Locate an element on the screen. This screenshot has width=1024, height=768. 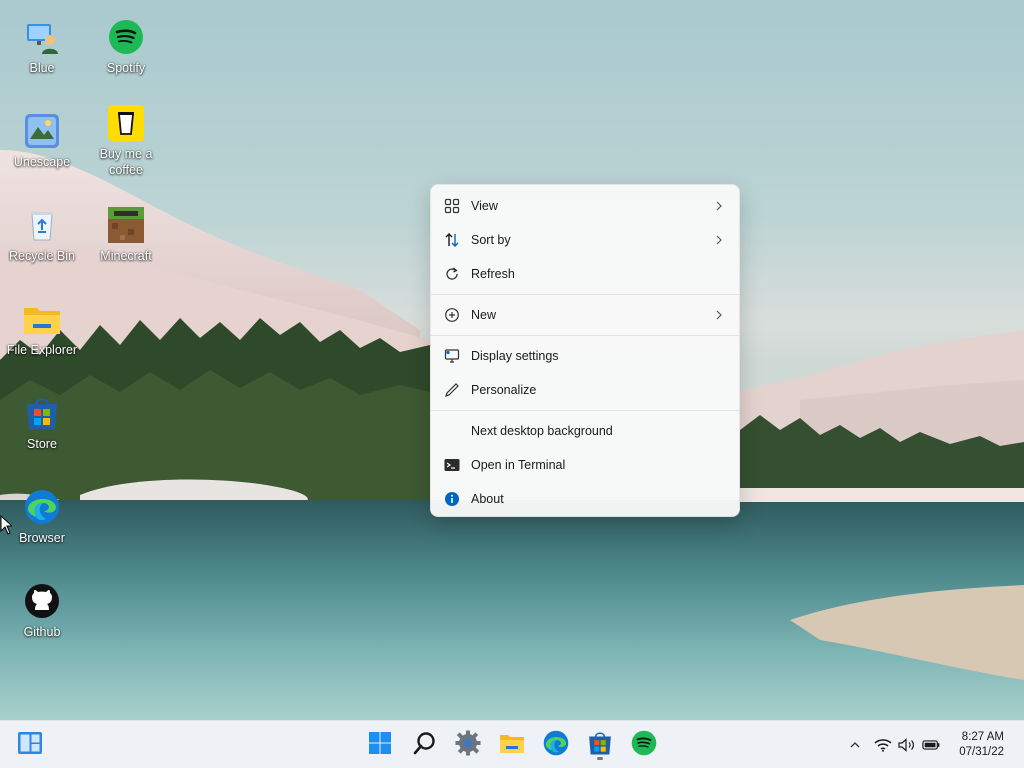
taskbar: 8:27 AM 07/31/22 is located at coordinates (512, 744).